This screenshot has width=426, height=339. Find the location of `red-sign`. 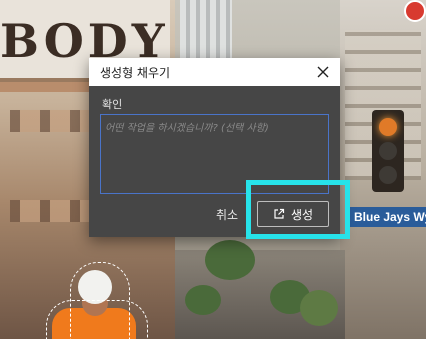

red-sign is located at coordinates (415, 11).